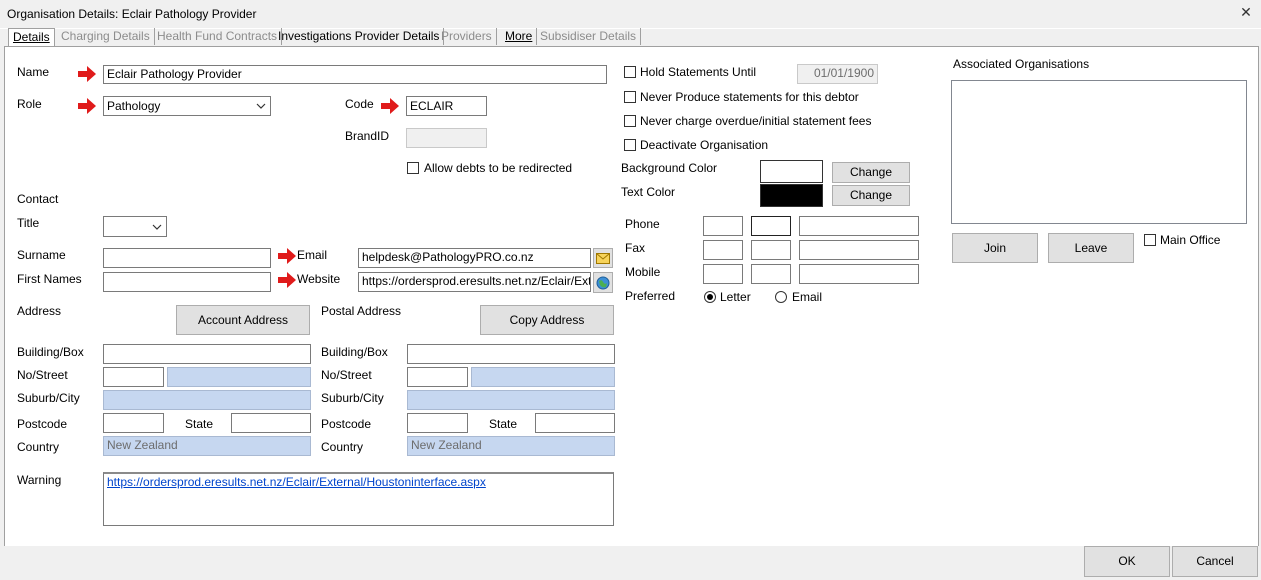  Describe the element at coordinates (642, 224) in the screenshot. I see `phone-label: Phone` at that location.